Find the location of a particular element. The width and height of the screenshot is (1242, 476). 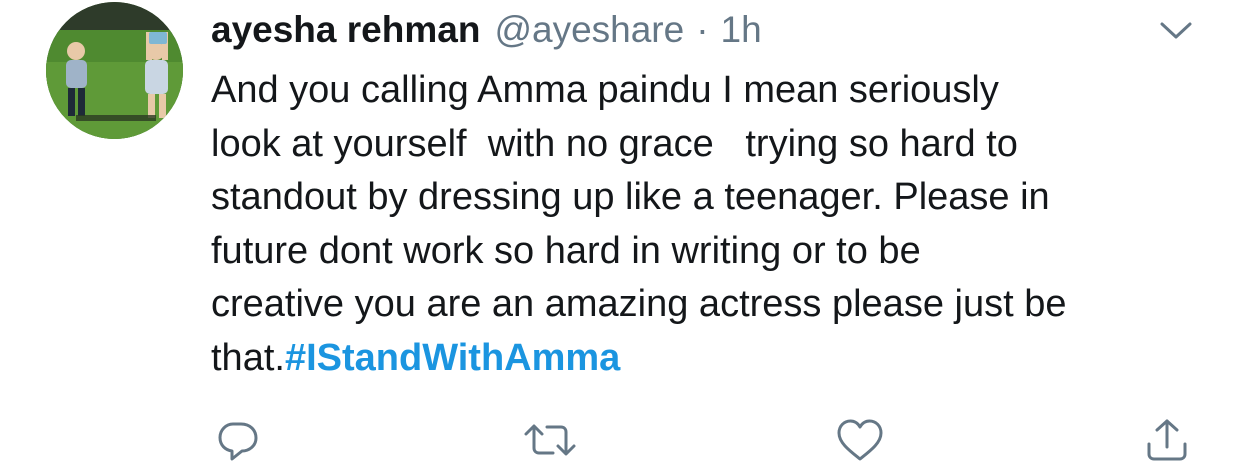

chevron-down-icon is located at coordinates (1176, 30).